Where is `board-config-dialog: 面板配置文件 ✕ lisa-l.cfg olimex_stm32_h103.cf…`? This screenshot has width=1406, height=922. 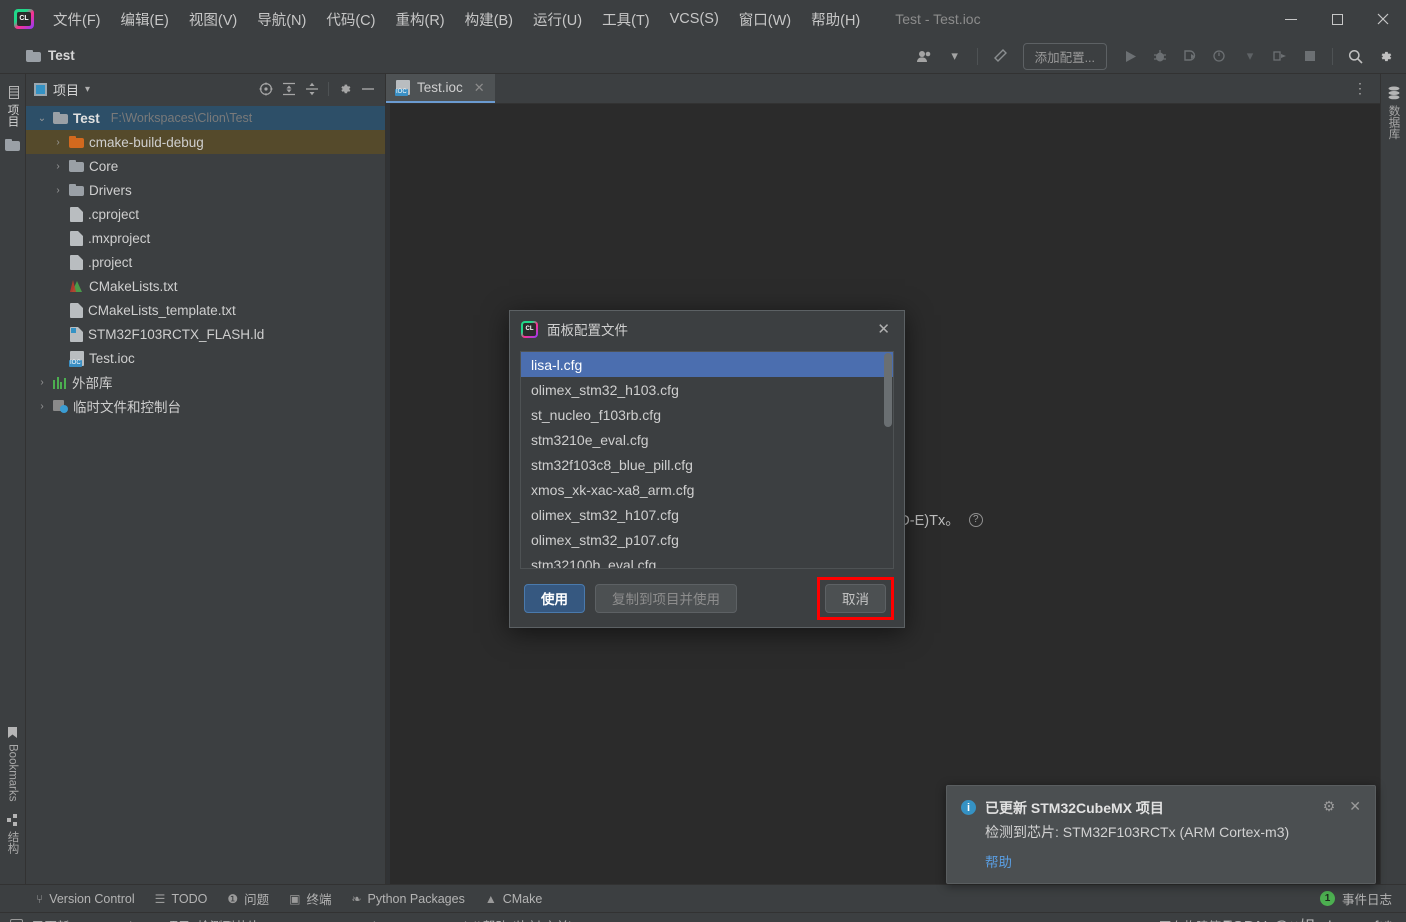
board-config-dialog: 面板配置文件 ✕ lisa-l.cfg olimex_stm32_h103.cf… is located at coordinates (707, 469).